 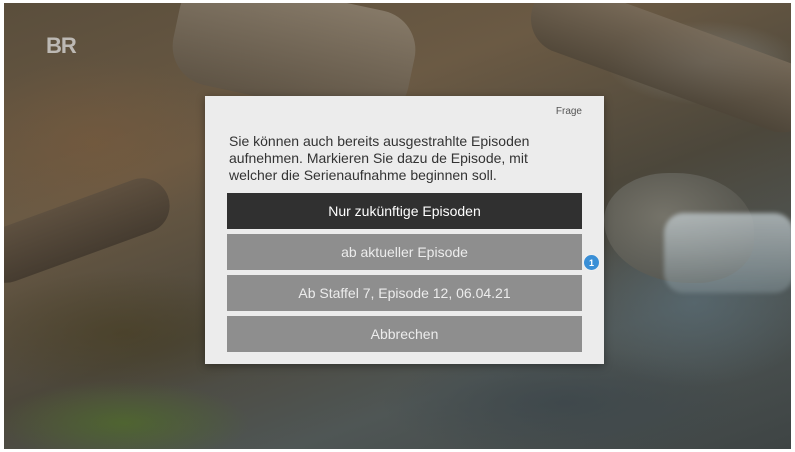 What do you see at coordinates (568, 111) in the screenshot?
I see `dialog-title: Frage` at bounding box center [568, 111].